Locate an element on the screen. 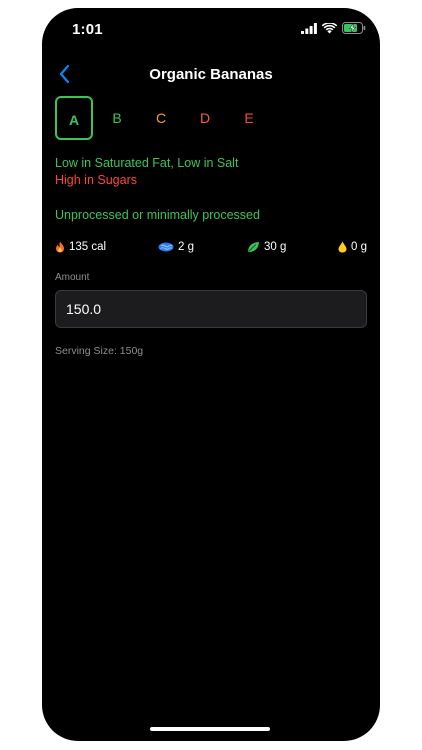  grade-b: B is located at coordinates (117, 118).